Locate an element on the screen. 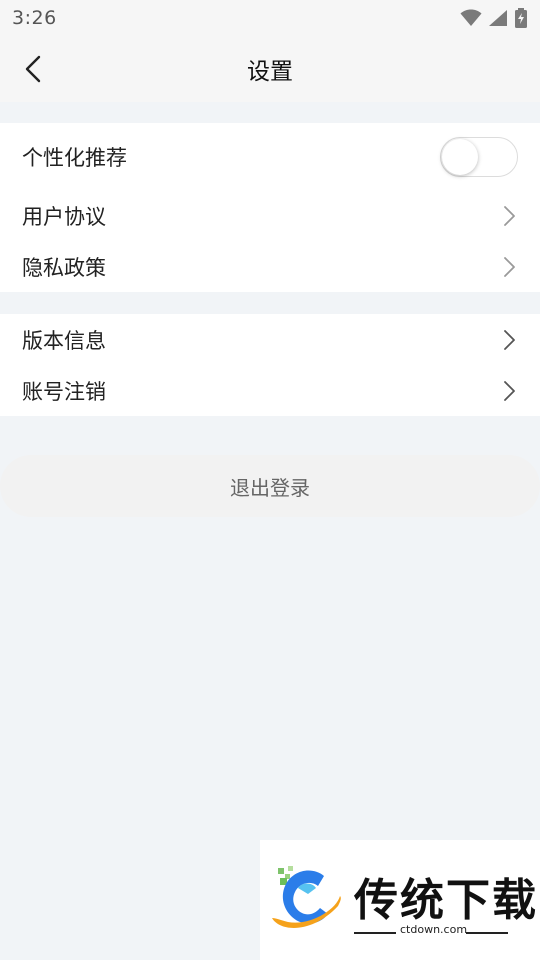 The image size is (540, 960). watermark-divider-left is located at coordinates (375, 933).